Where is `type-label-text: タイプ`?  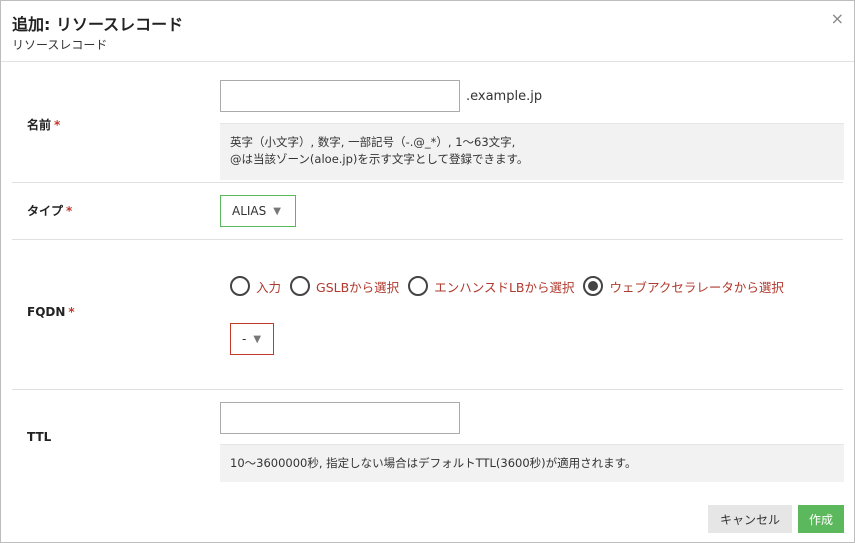 type-label-text: タイプ is located at coordinates (45, 211).